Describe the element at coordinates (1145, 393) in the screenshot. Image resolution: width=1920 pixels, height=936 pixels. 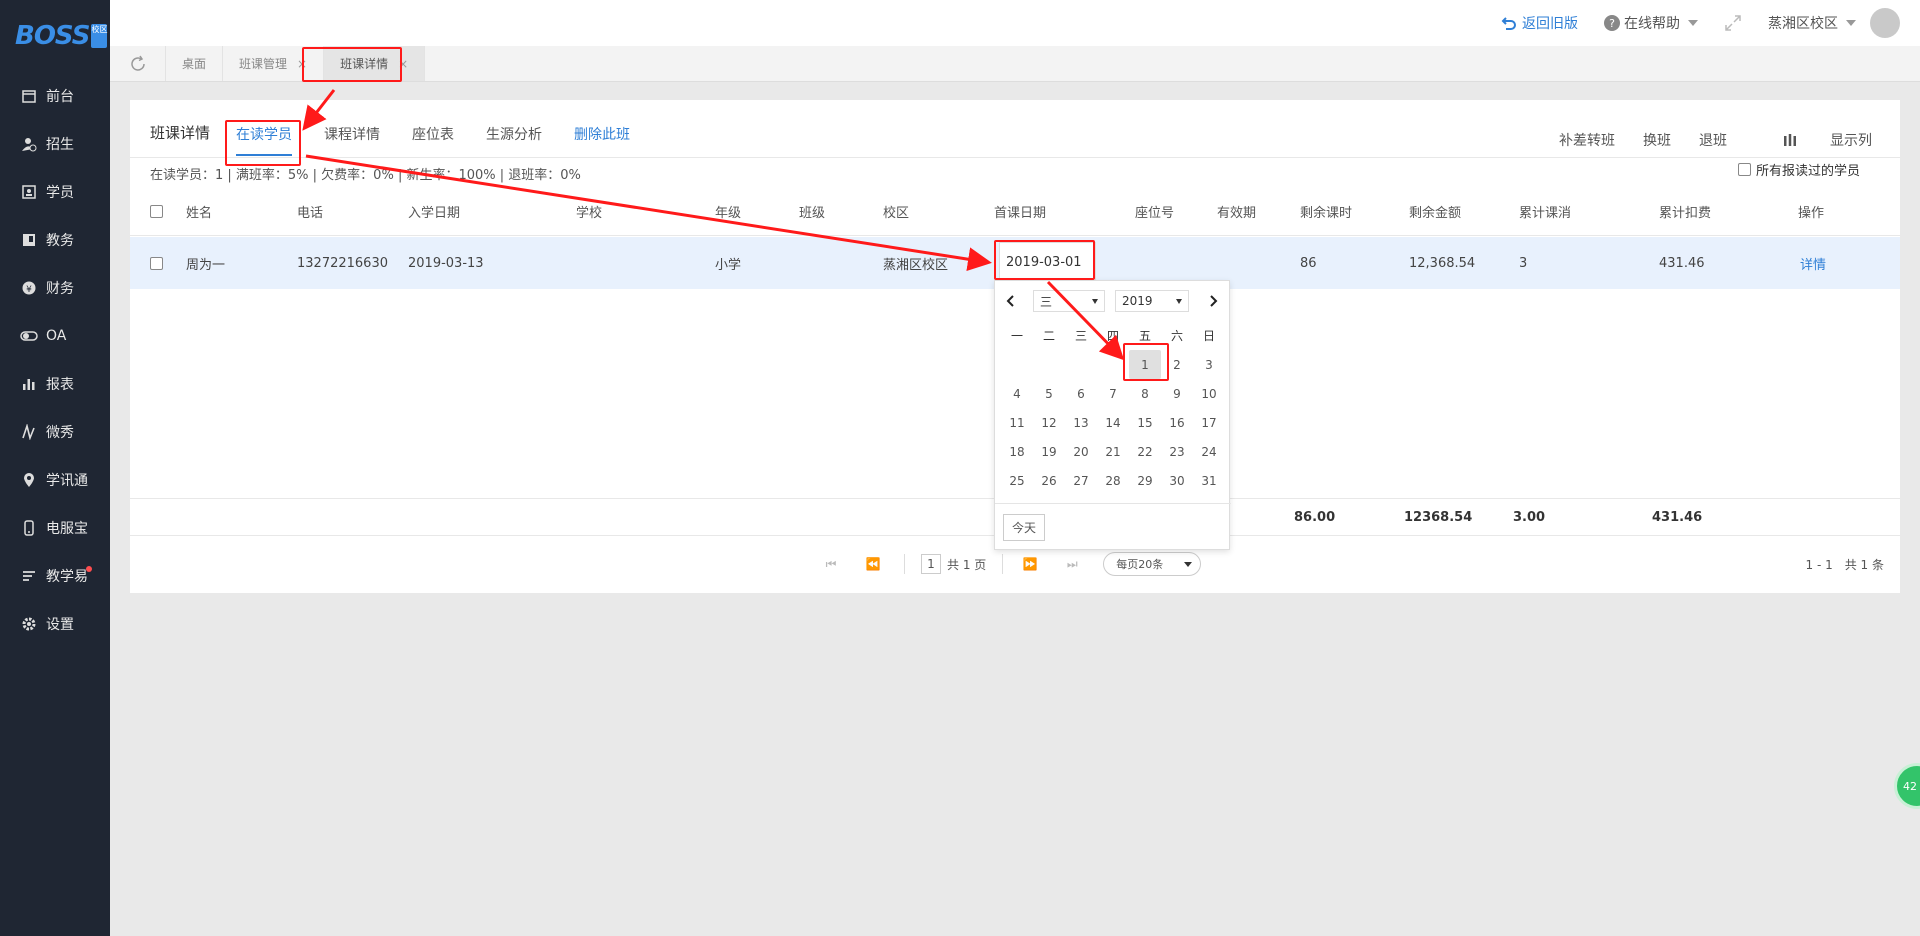
I see `calendar-day: 8` at that location.